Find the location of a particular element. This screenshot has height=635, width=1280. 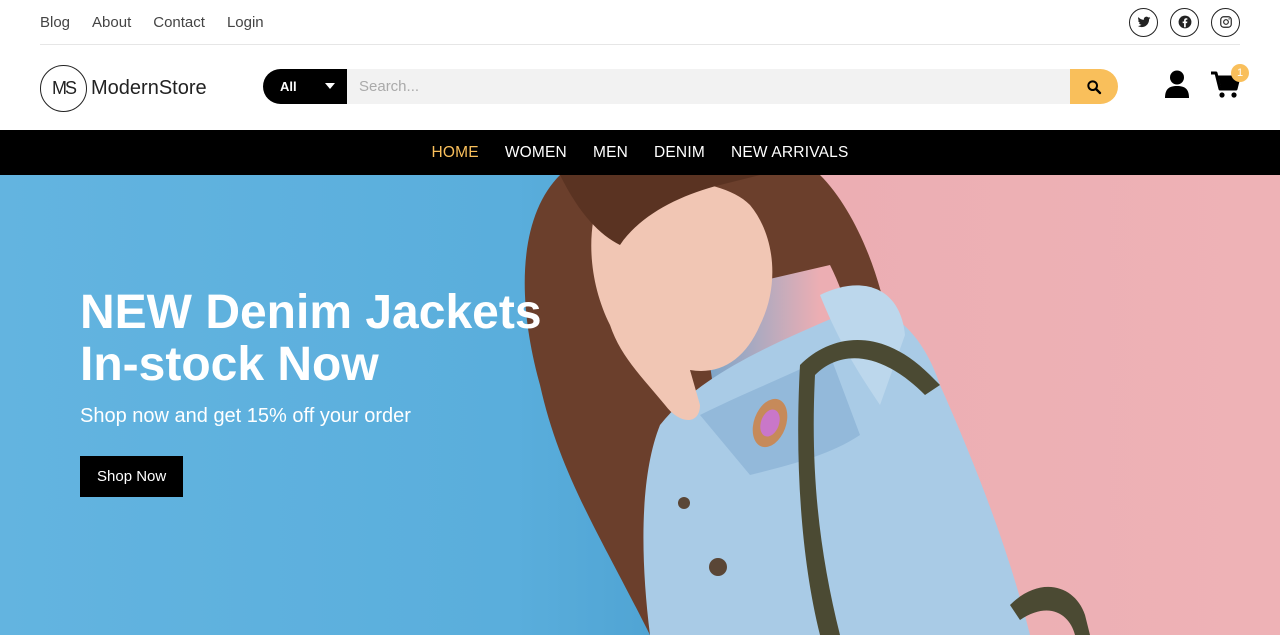

caret-down-icon is located at coordinates (330, 86).